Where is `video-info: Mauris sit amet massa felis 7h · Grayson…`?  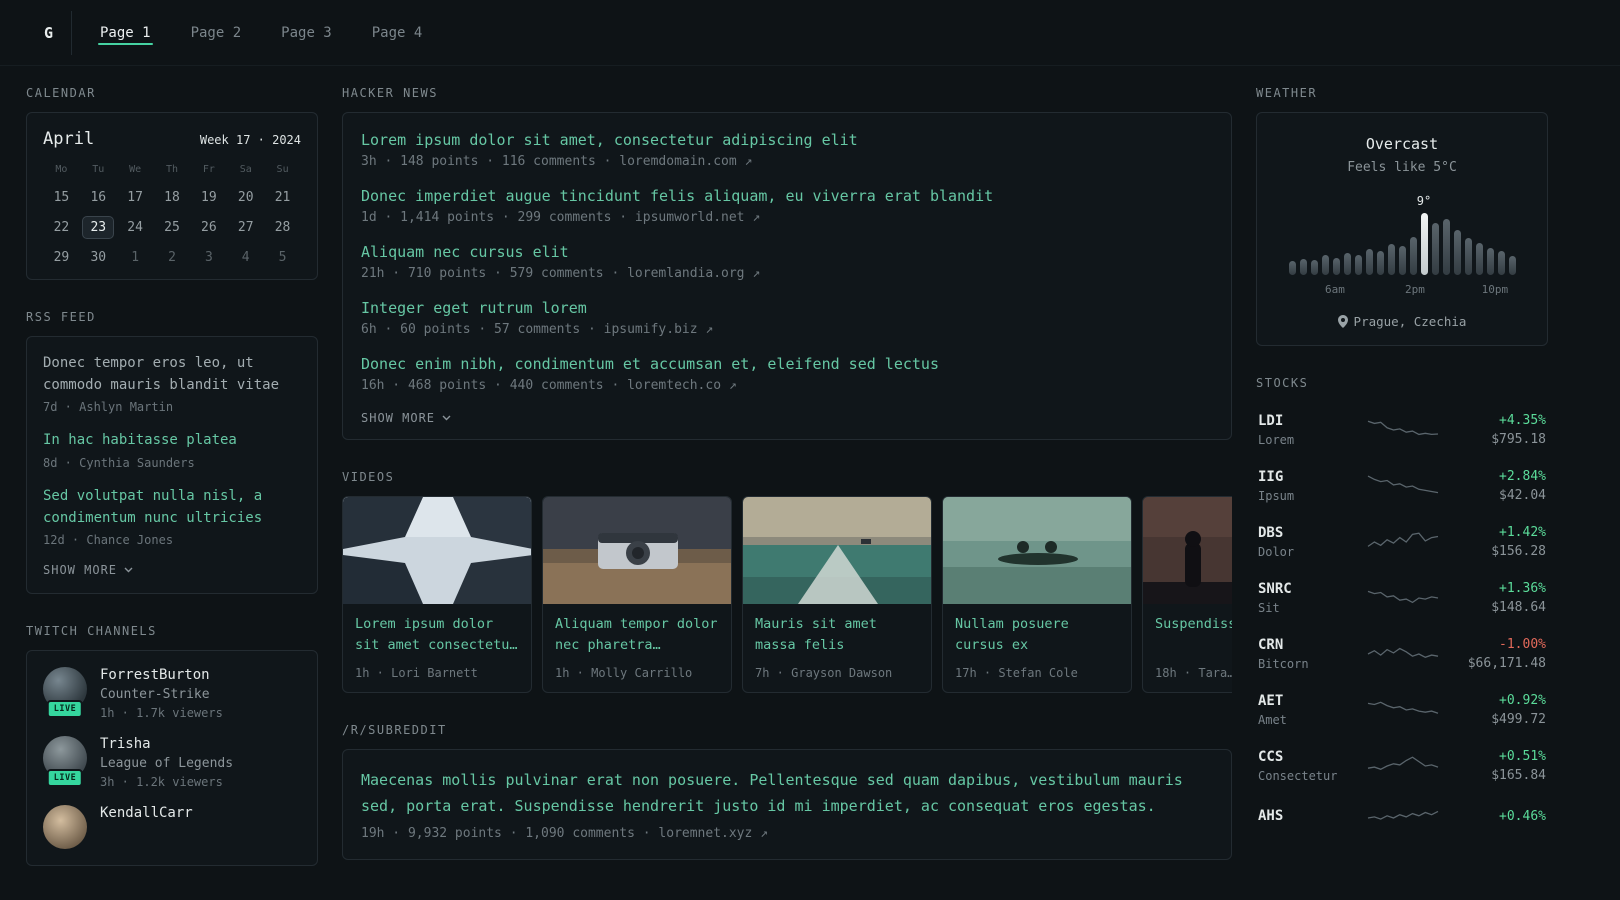
video-info: Mauris sit amet massa felis 7h · Grayson… is located at coordinates (837, 648).